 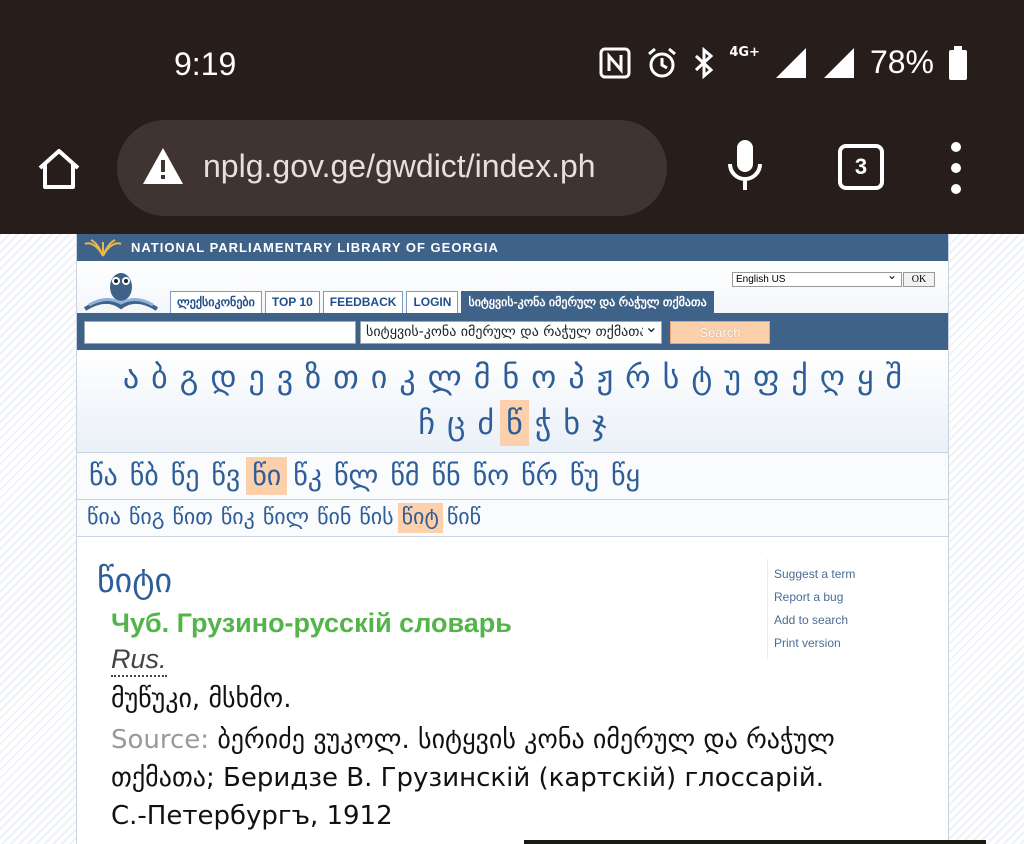 I want to click on alphabet-letter-17: ს, so click(x=671, y=377).